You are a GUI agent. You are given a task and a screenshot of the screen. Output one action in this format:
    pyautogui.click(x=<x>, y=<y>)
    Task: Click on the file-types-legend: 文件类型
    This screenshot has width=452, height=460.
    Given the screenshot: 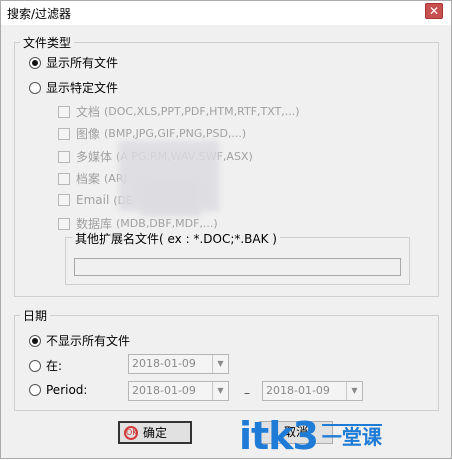 What is the action you would take?
    pyautogui.click(x=47, y=42)
    